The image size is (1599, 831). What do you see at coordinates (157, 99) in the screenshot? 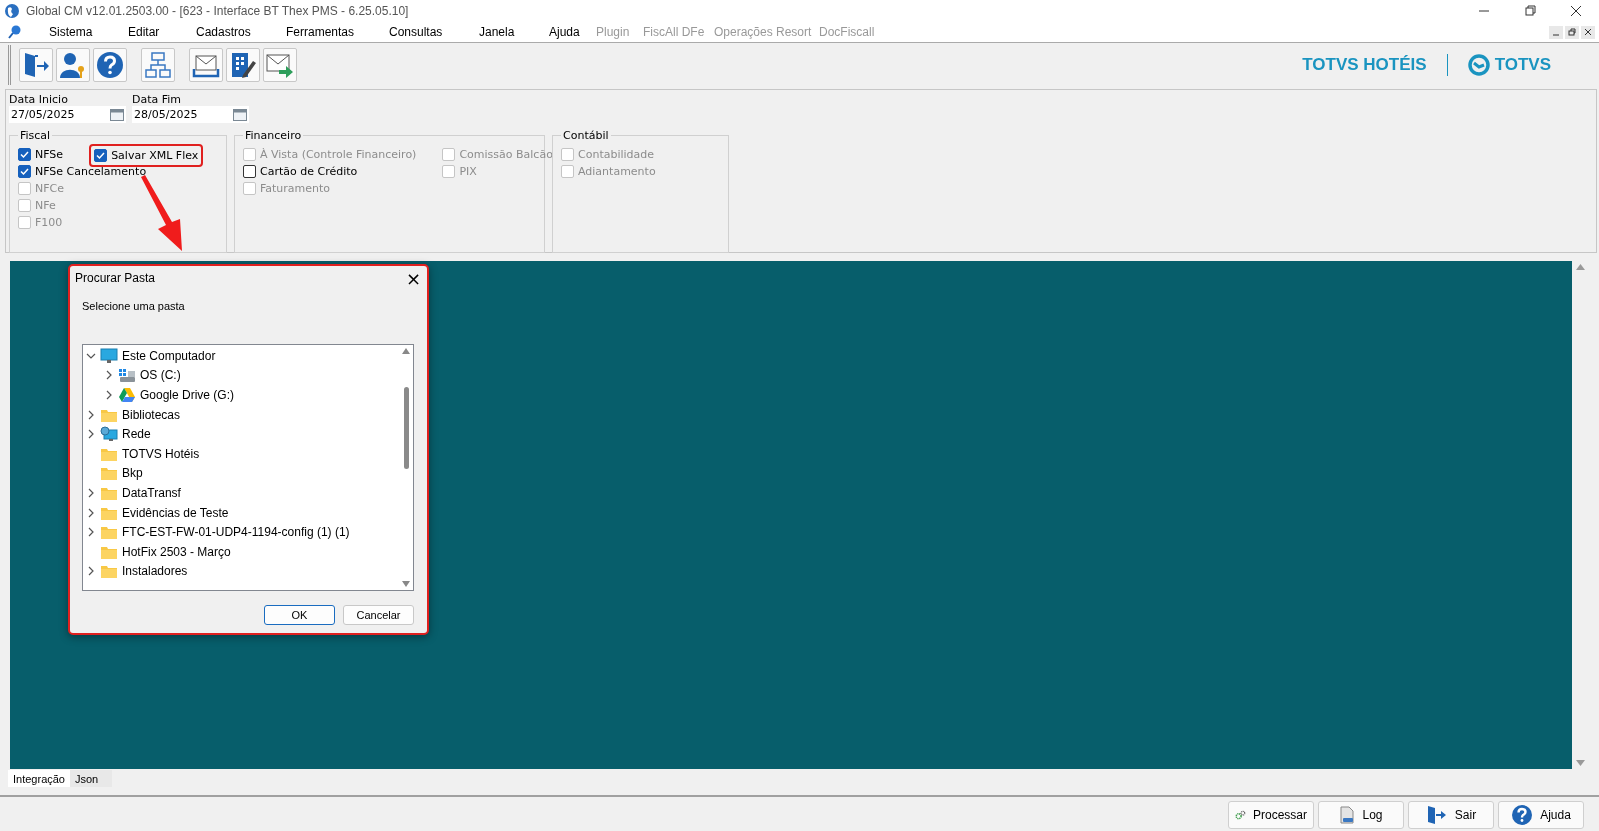
I see `field-label: Data Fim` at bounding box center [157, 99].